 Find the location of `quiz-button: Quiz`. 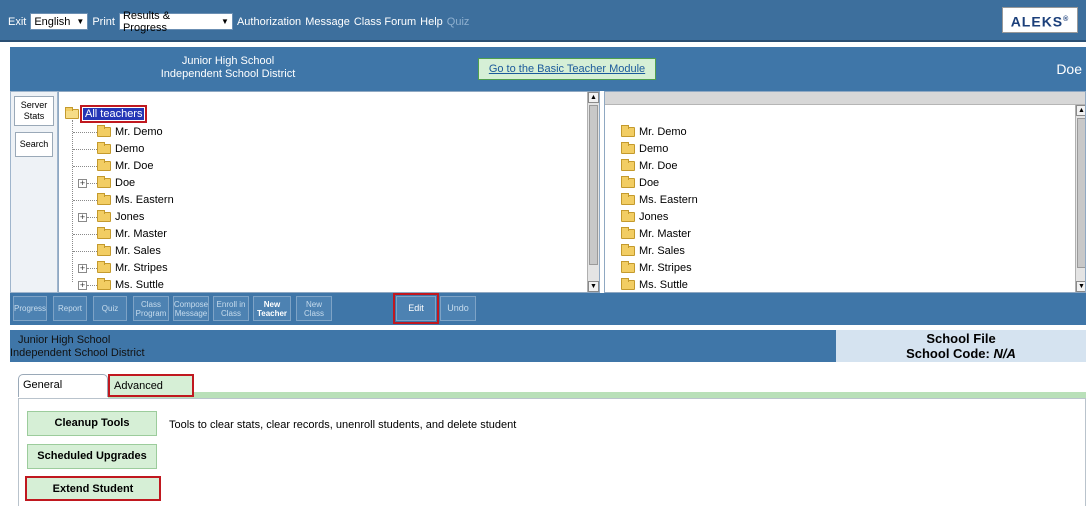

quiz-button: Quiz is located at coordinates (110, 308).